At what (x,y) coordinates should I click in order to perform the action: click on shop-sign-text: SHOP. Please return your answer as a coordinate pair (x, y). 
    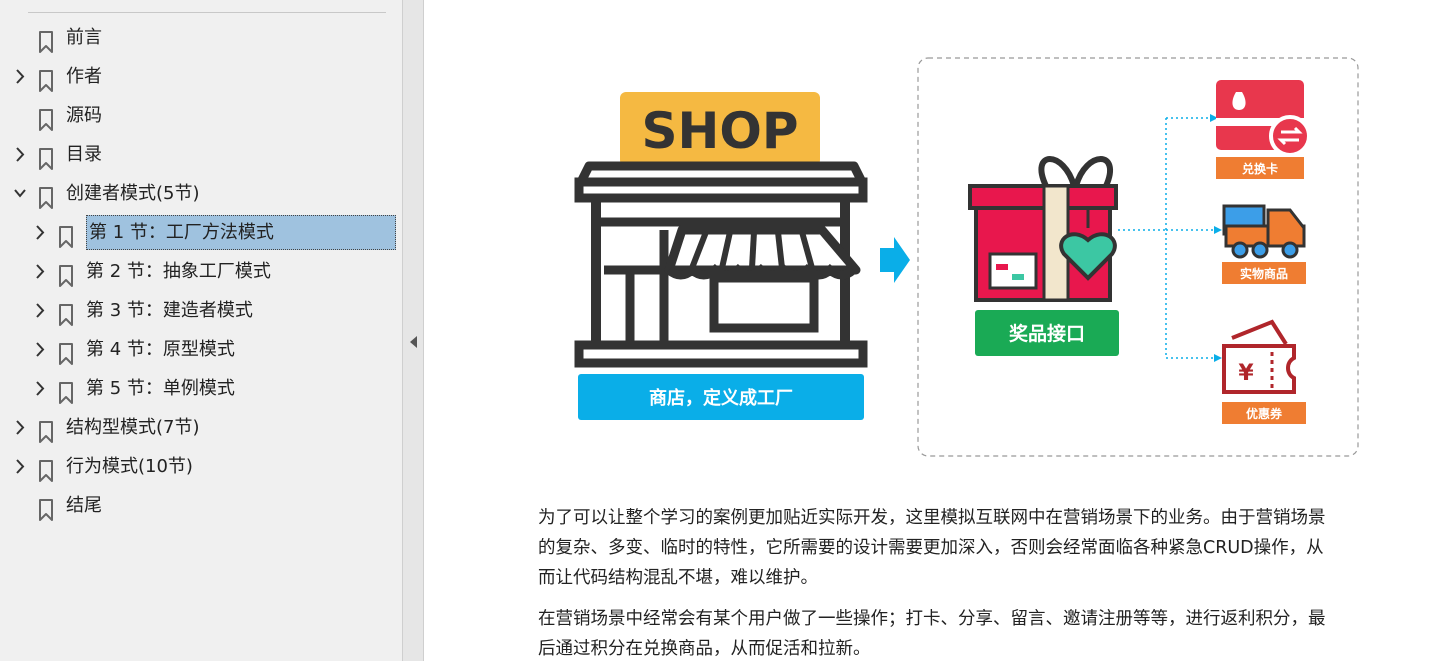
    Looking at the image, I should click on (719, 131).